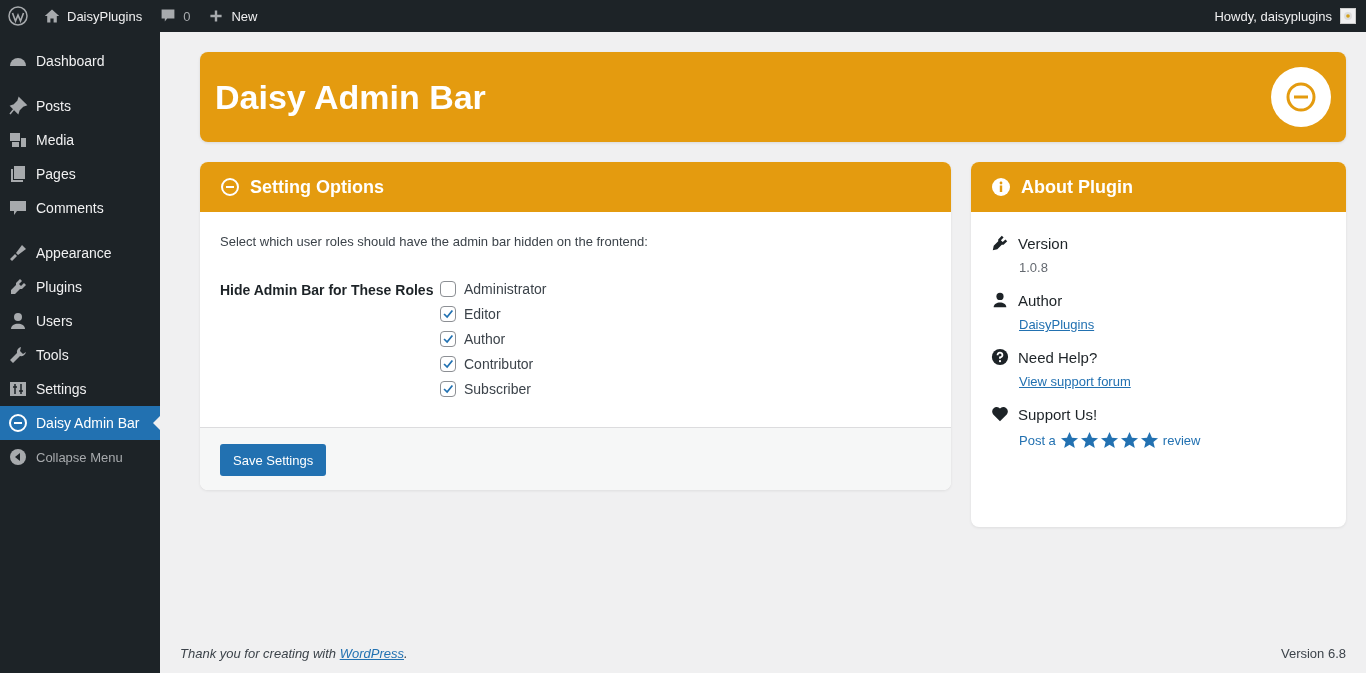 The height and width of the screenshot is (673, 1366). Describe the element at coordinates (1037, 440) in the screenshot. I see `review-text: Post a` at that location.